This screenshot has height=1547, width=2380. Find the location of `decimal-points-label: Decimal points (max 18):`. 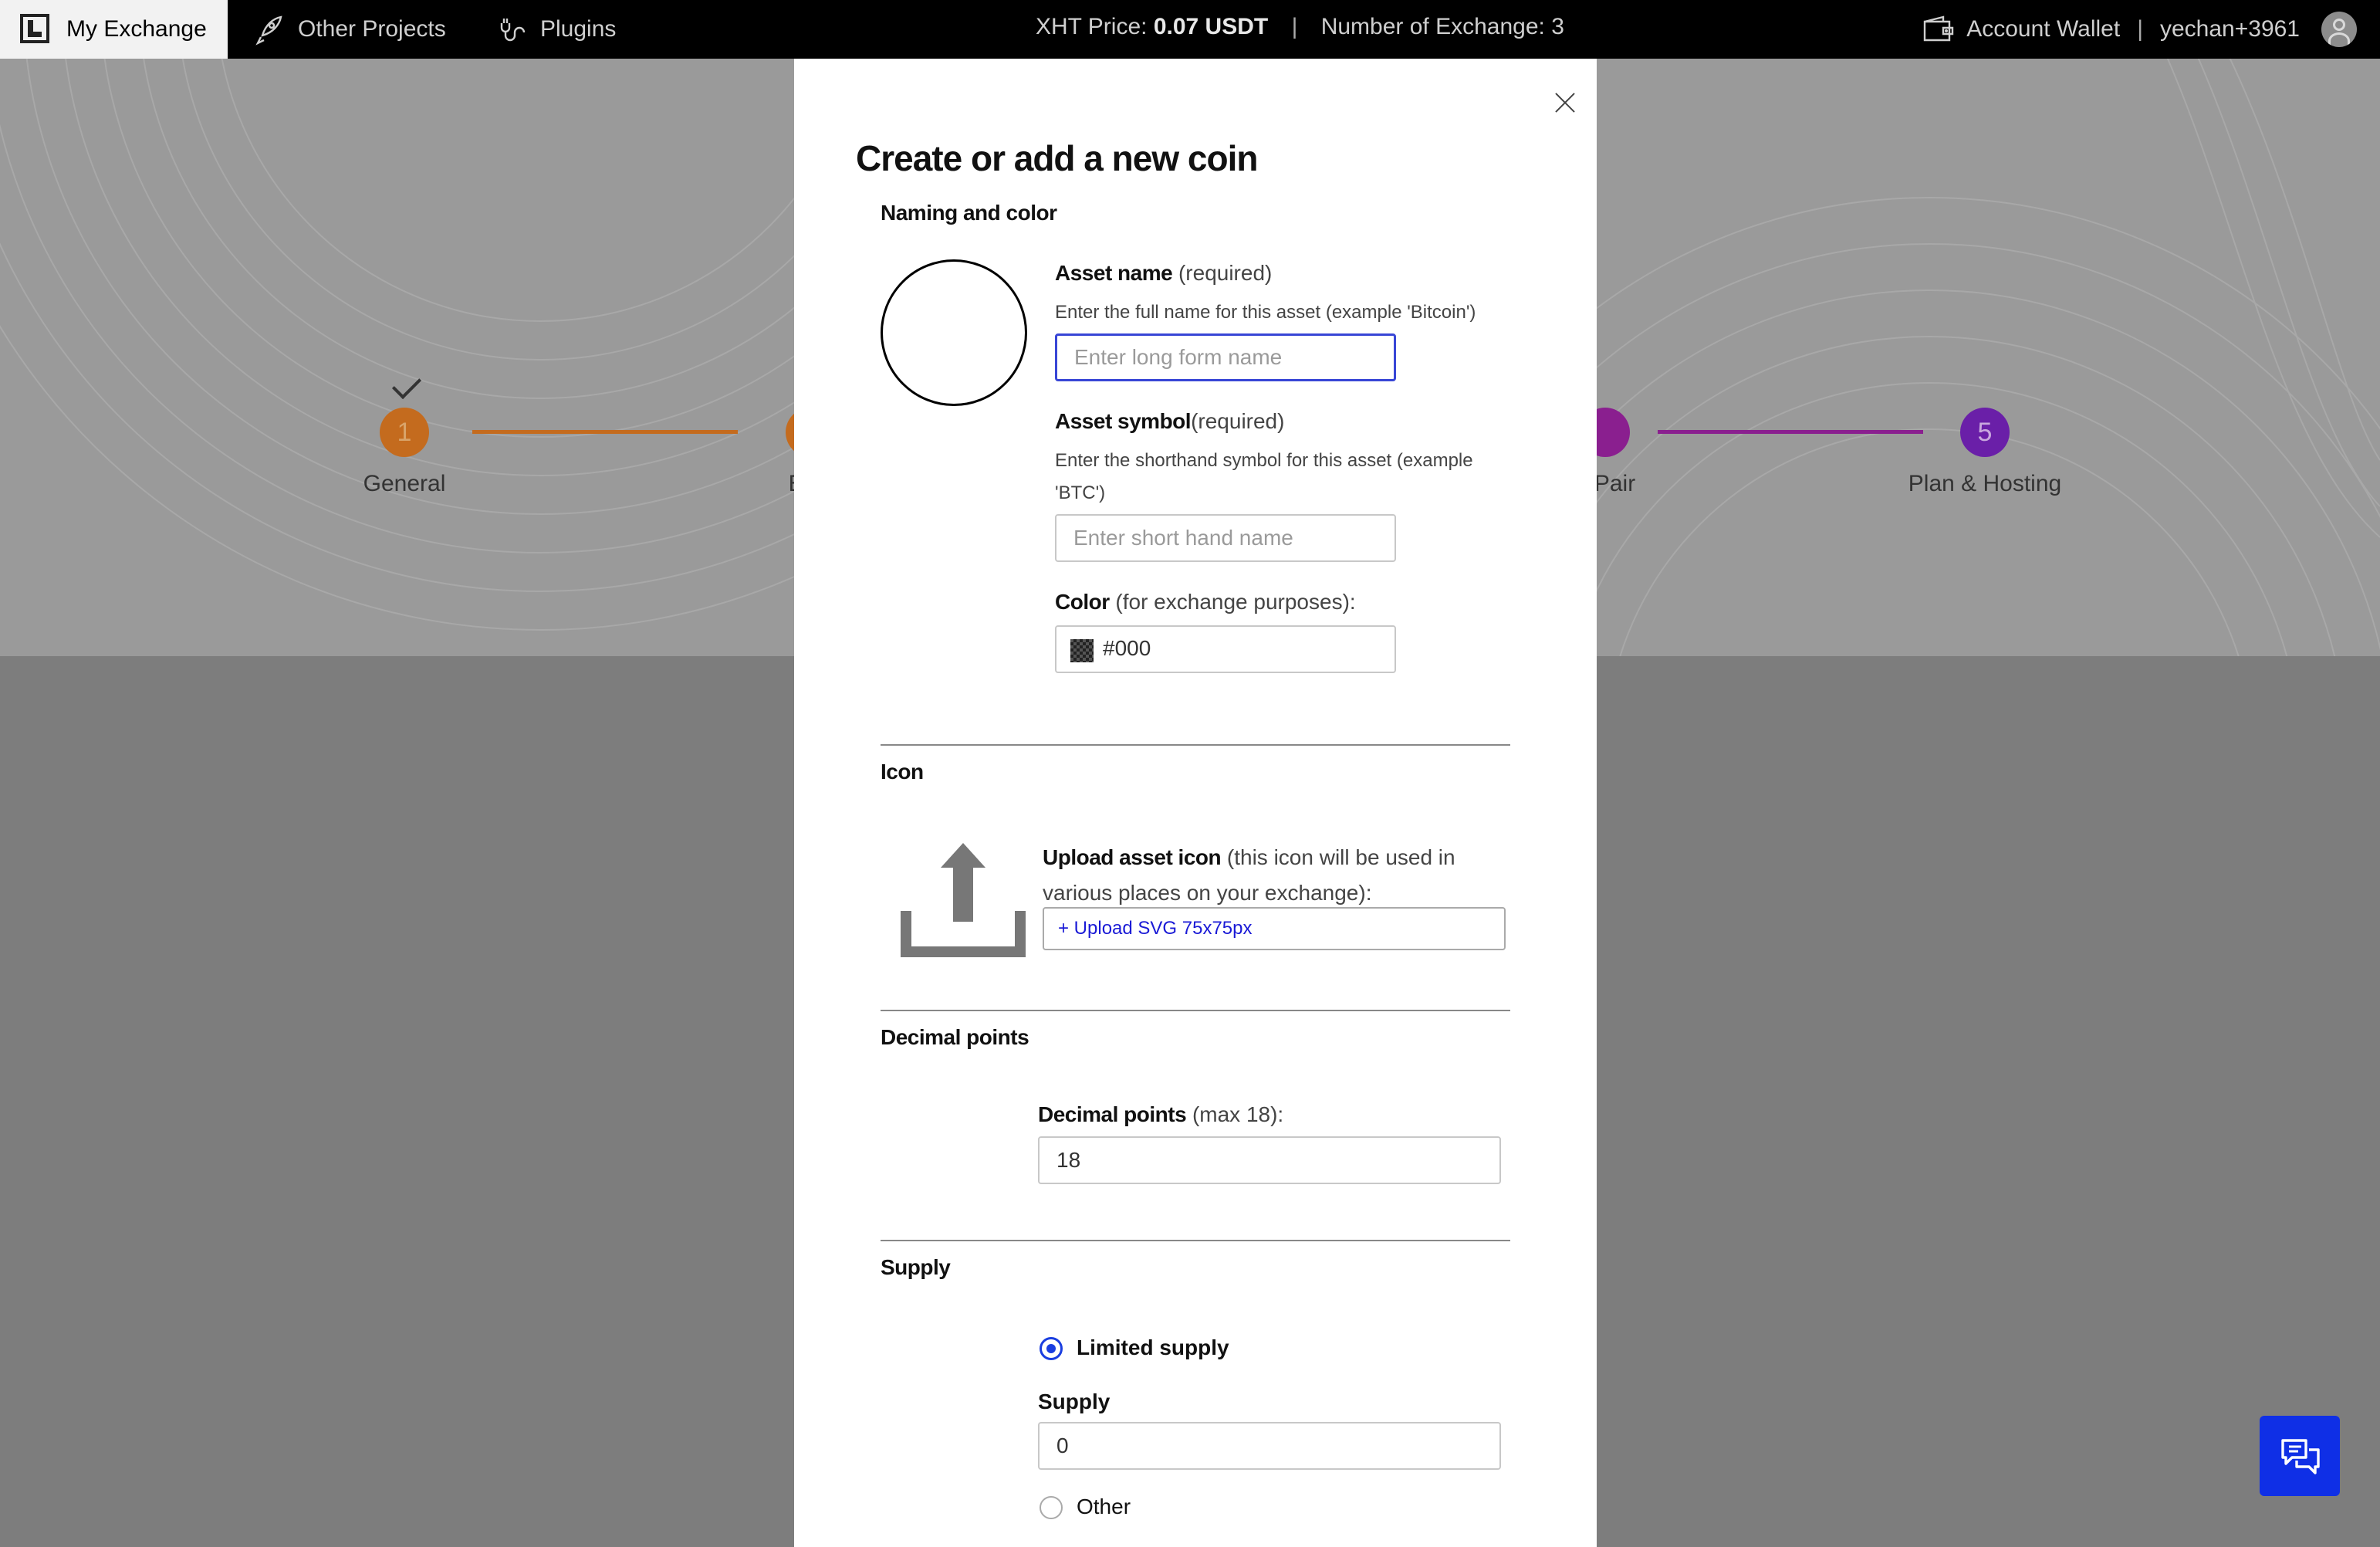

decimal-points-label: Decimal points (max 18): is located at coordinates (1161, 1115).